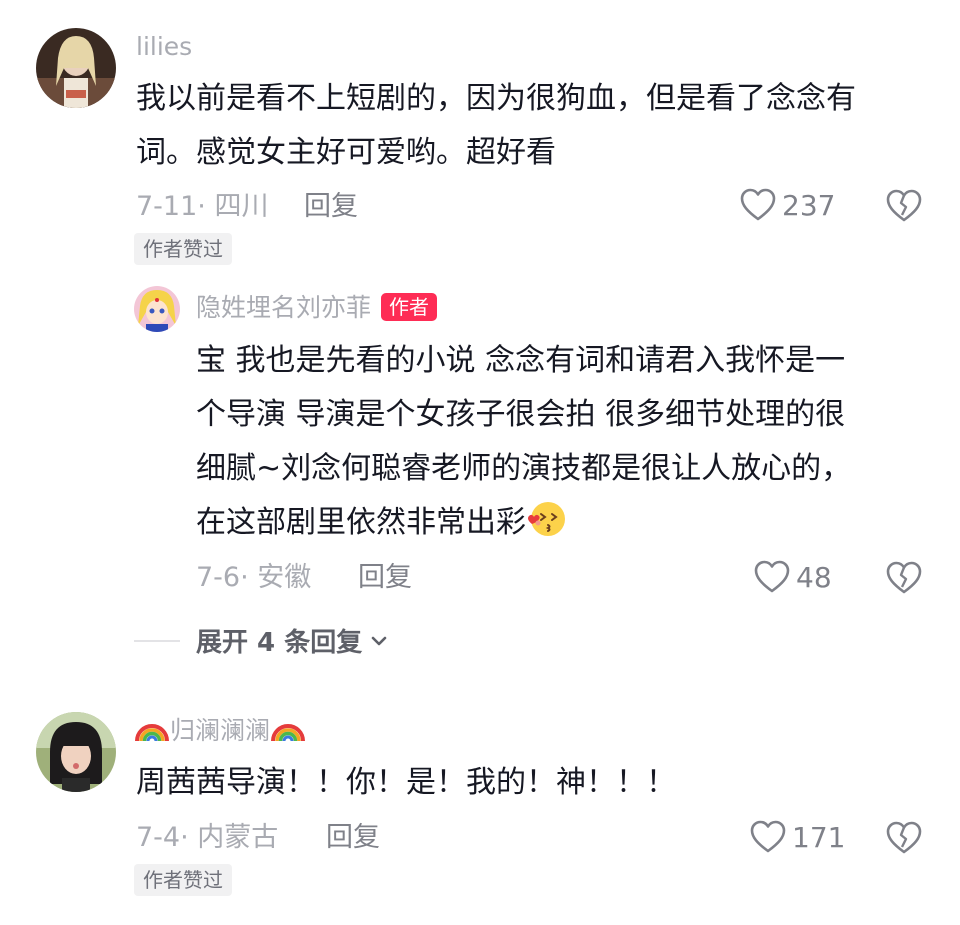 This screenshot has width=960, height=925. Describe the element at coordinates (566, 523) in the screenshot. I see `reply-text-line-last: 在这部剧里依然非常出彩` at that location.